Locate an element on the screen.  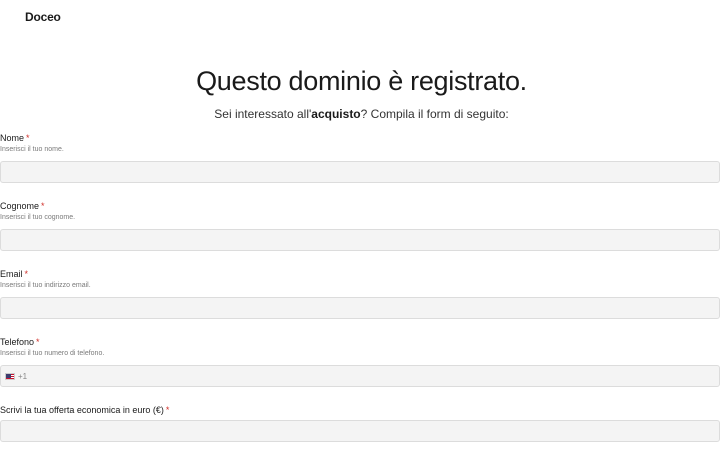
nome-help: Inserisci il tuo nome. is located at coordinates (32, 149).